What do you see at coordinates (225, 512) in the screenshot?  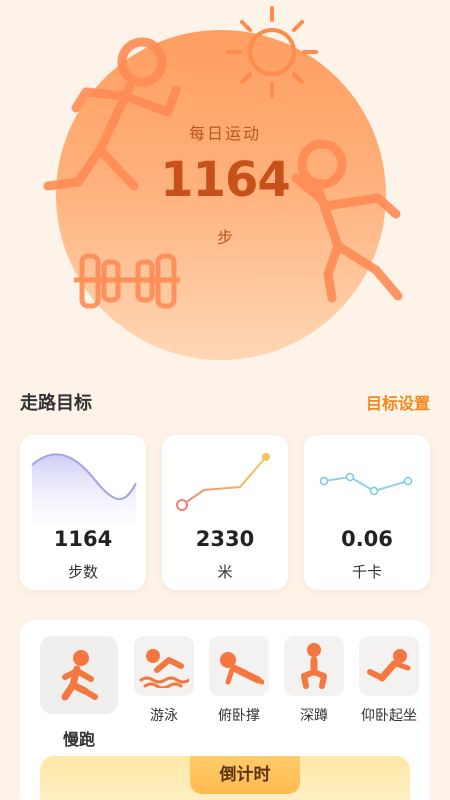 I see `distance-card: 2330 米` at bounding box center [225, 512].